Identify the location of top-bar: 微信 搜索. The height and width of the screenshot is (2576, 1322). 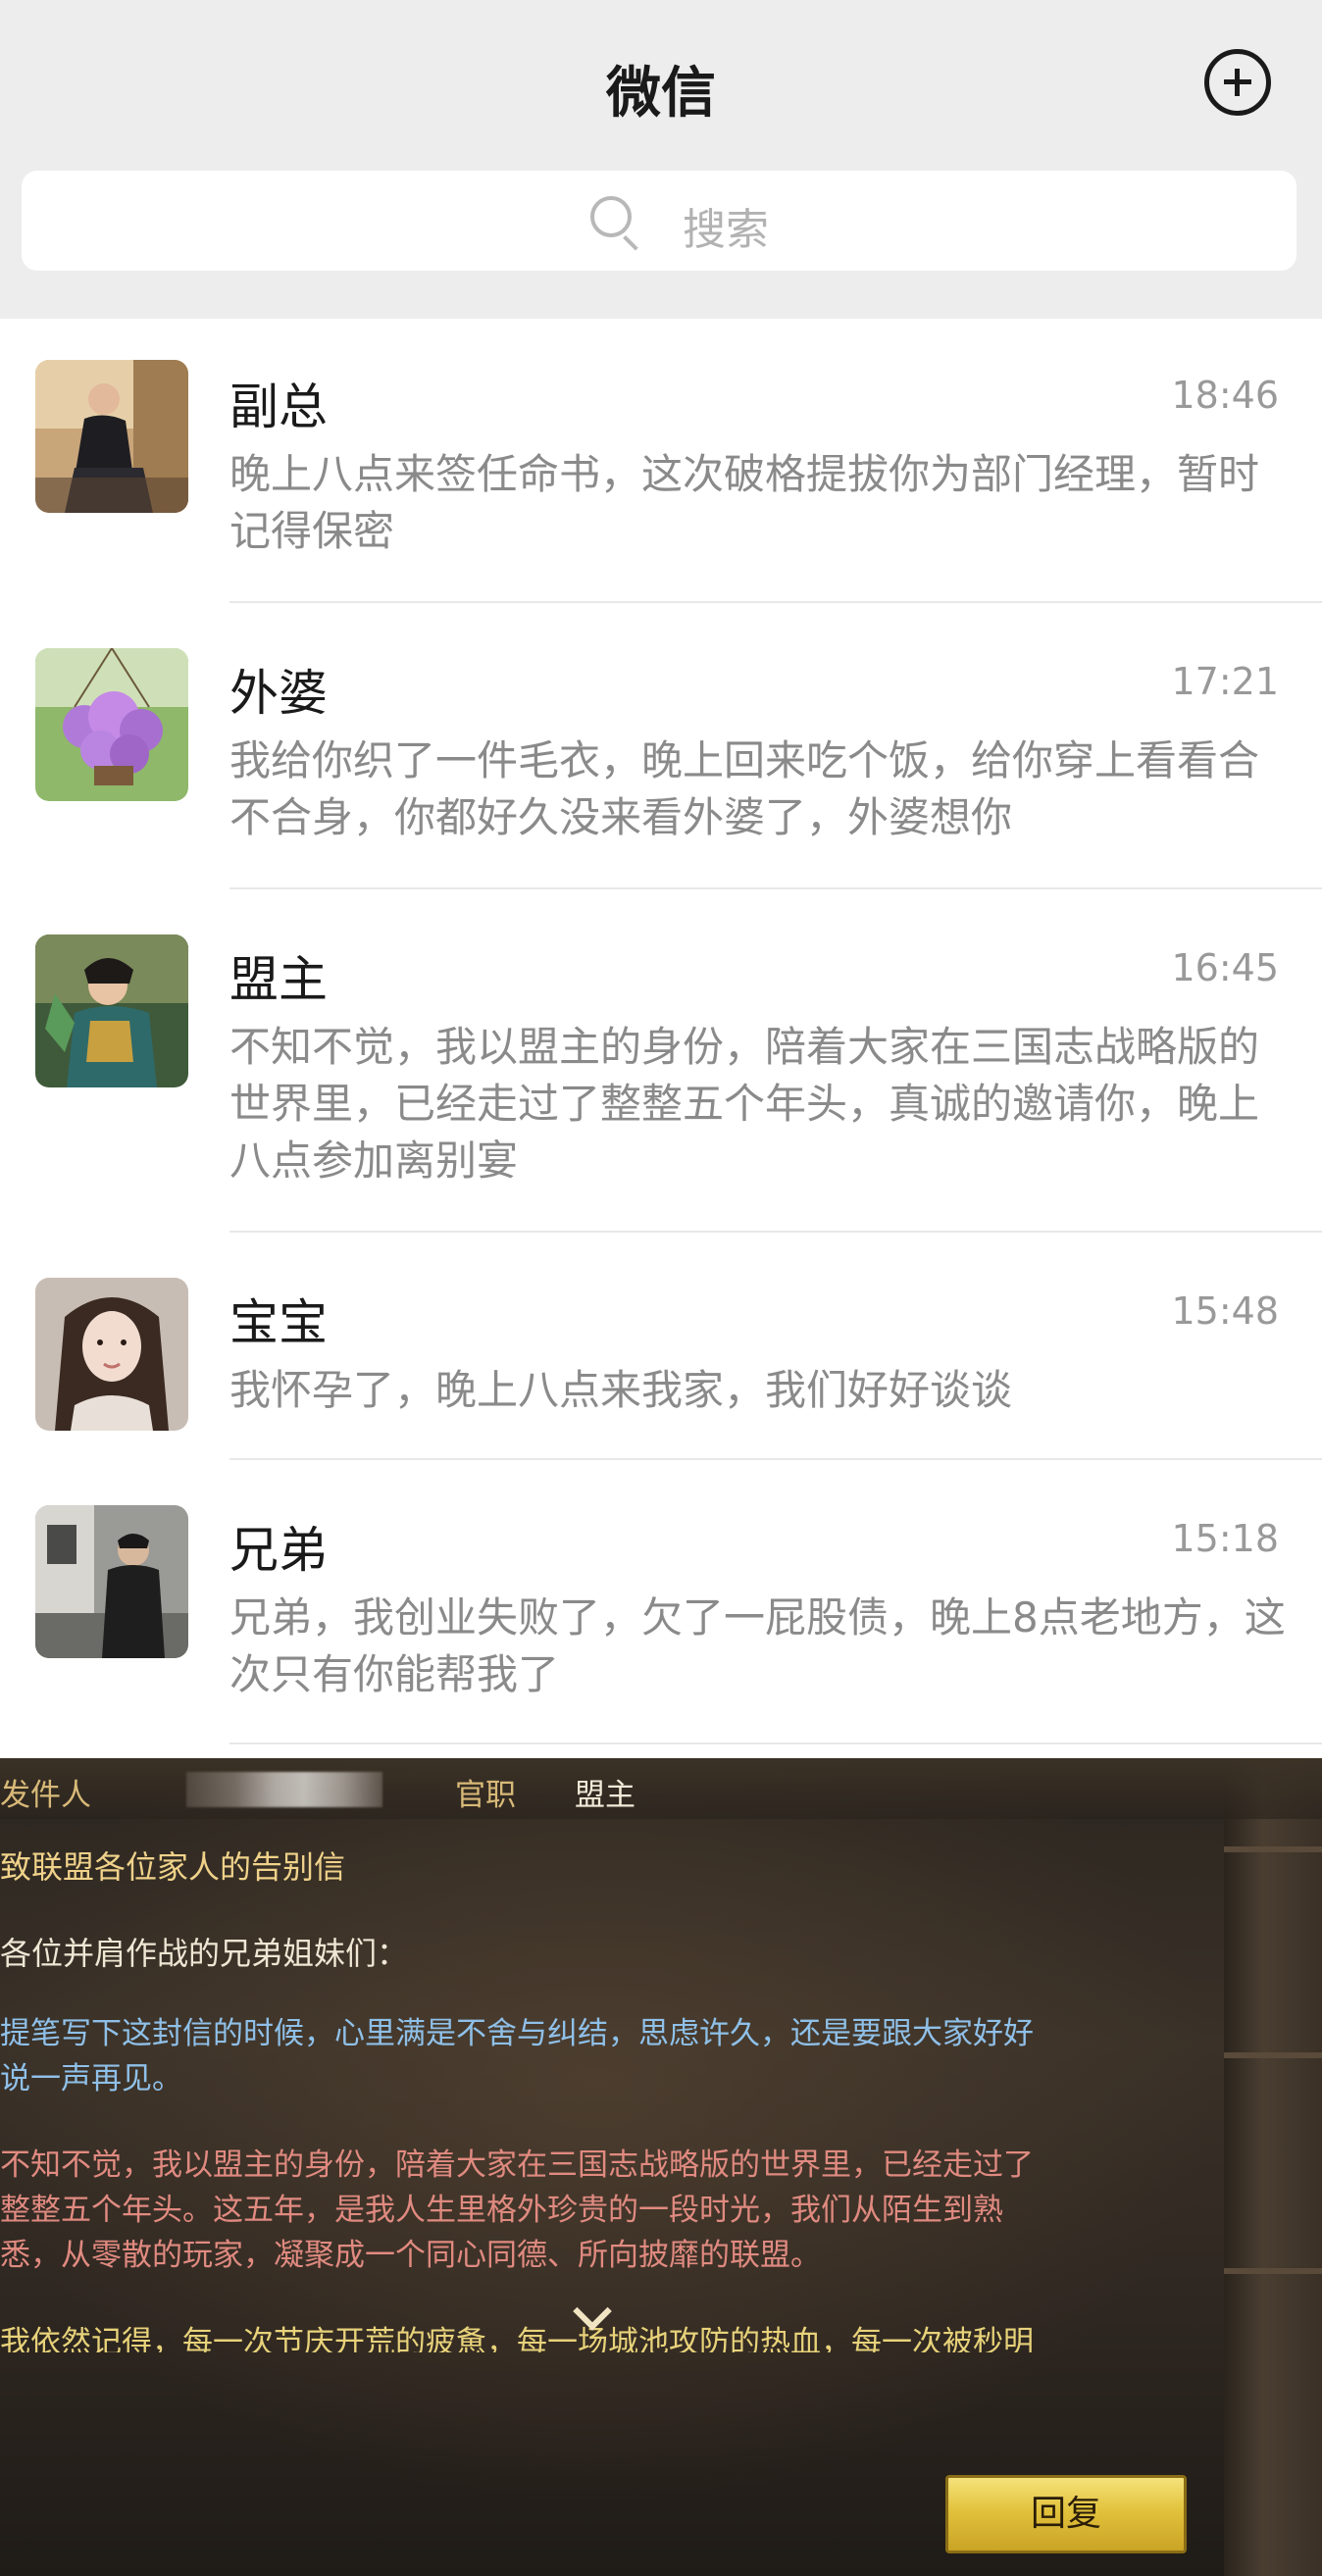
(661, 159).